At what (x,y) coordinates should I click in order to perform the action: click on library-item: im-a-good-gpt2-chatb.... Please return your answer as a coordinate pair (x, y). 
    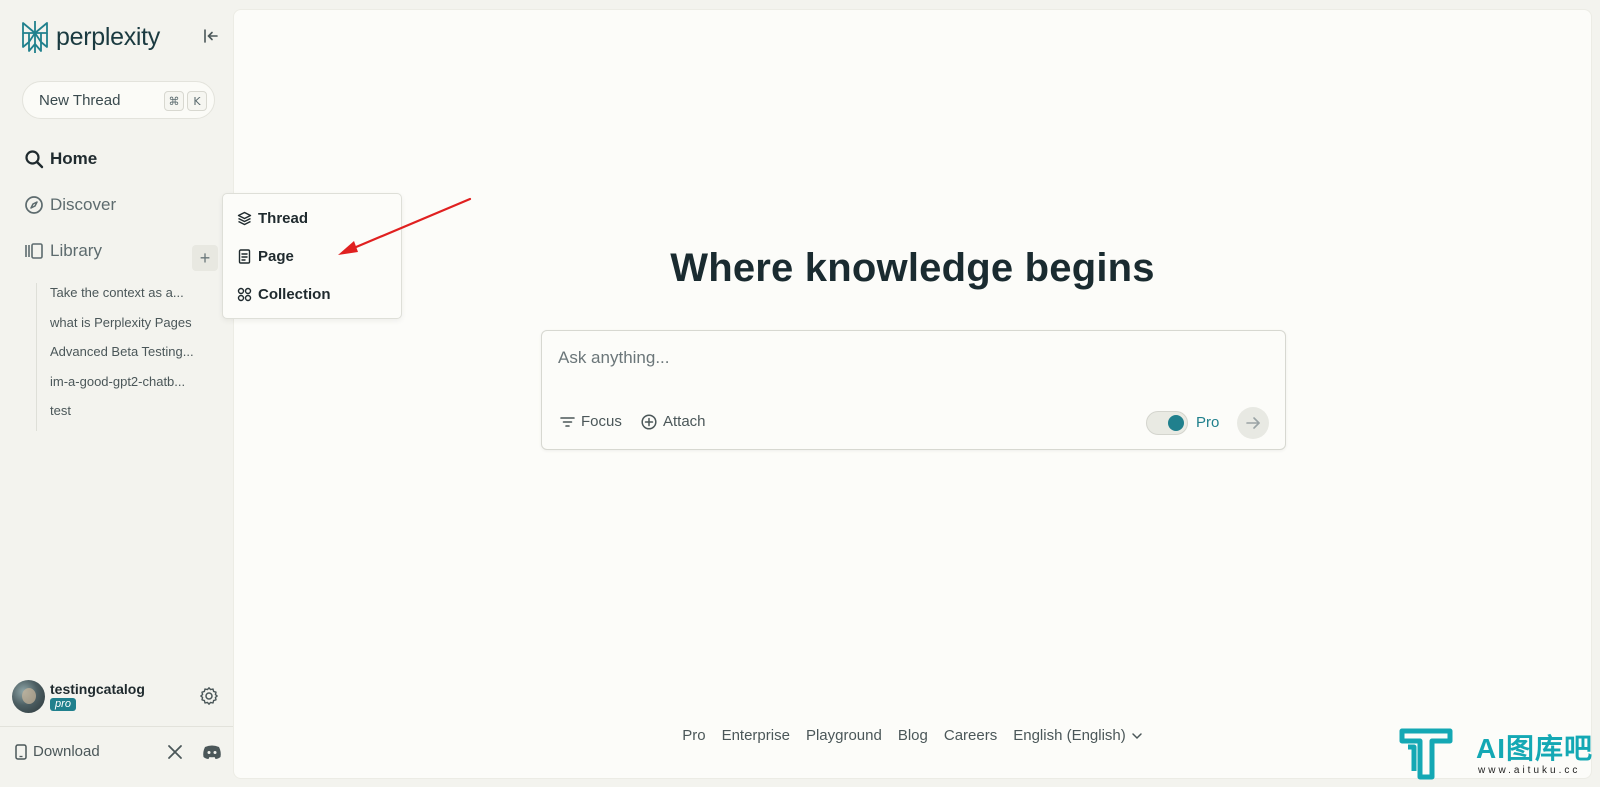
    Looking at the image, I should click on (121, 387).